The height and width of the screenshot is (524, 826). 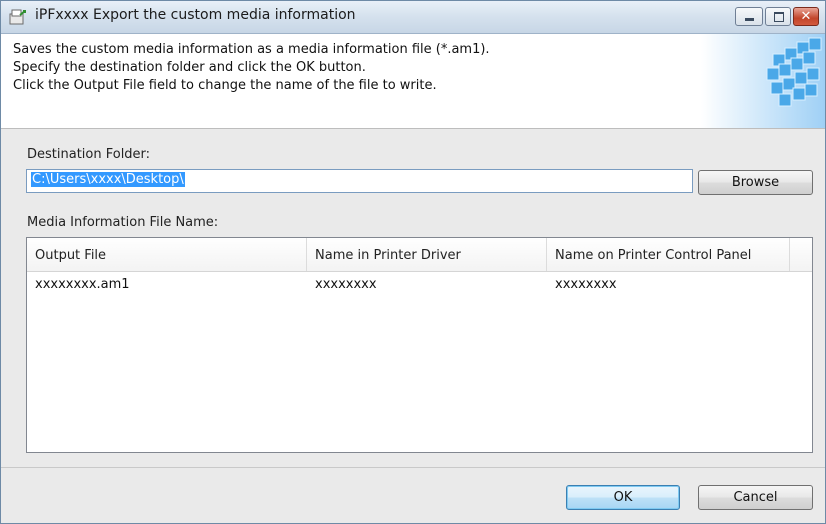 I want to click on output-file-cell: xxxxxxxx.am1, so click(x=167, y=284).